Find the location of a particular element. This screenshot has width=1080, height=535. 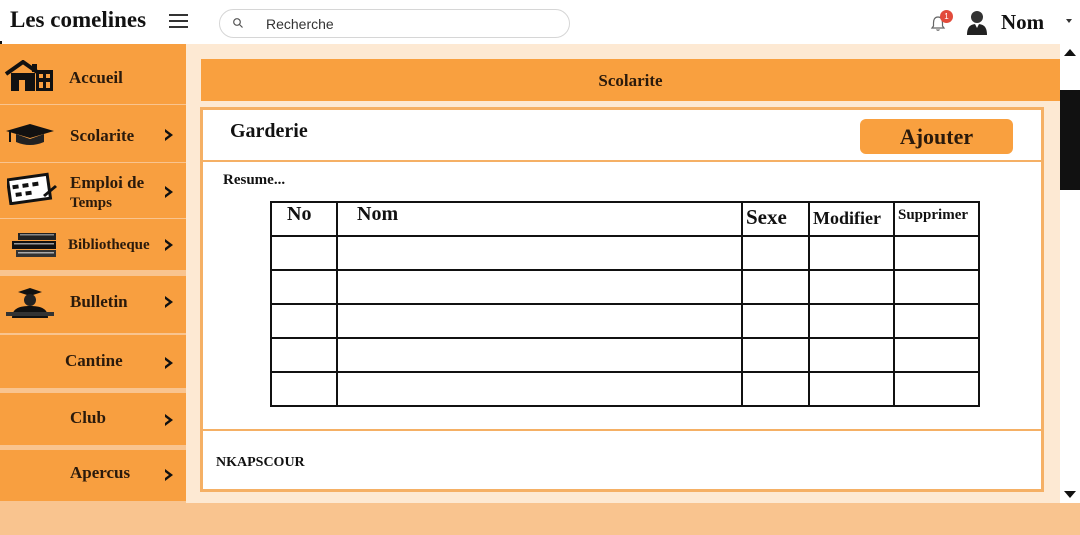

sidebar-item-label: Scolarite is located at coordinates (102, 135).